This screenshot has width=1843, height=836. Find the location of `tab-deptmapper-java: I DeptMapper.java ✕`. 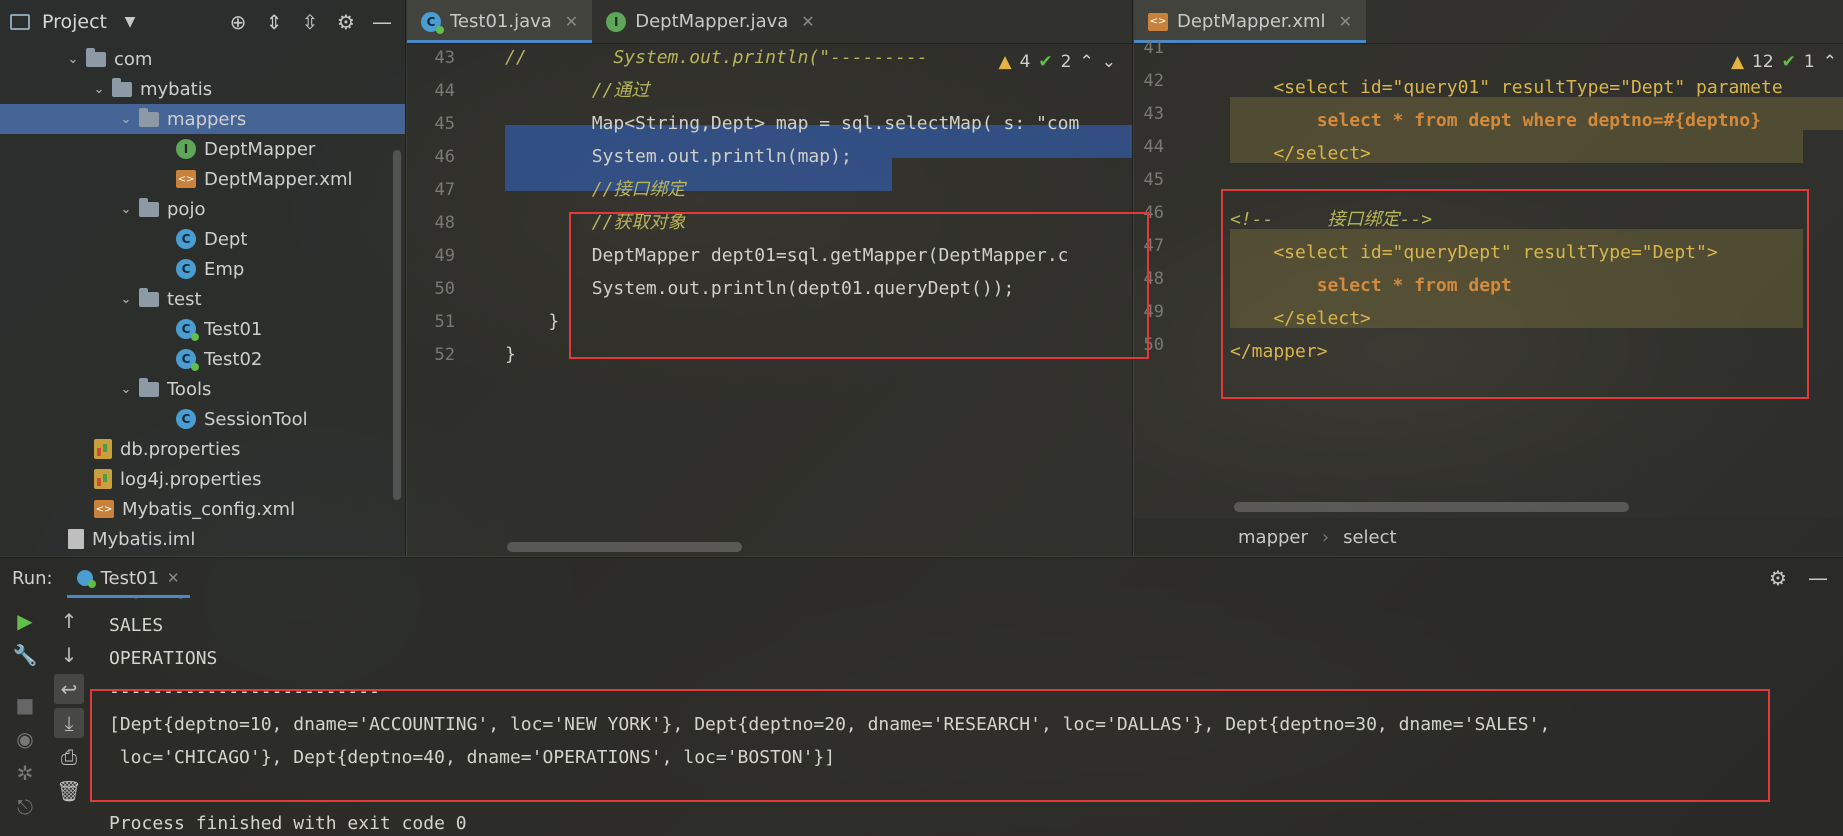

tab-deptmapper-java: I DeptMapper.java ✕ is located at coordinates (710, 21).